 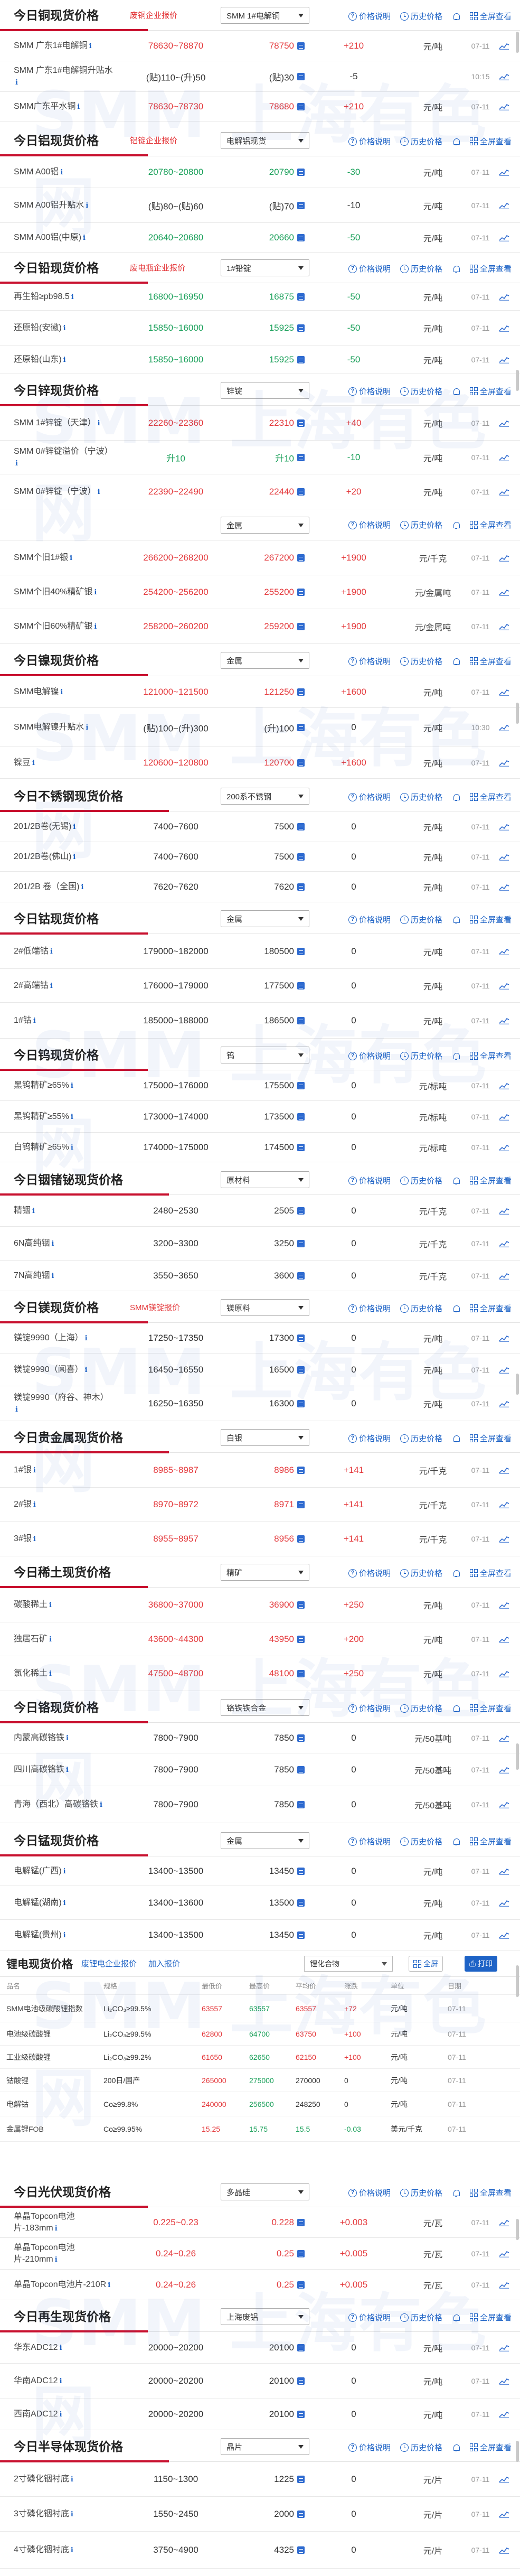 What do you see at coordinates (265, 1707) in the screenshot?
I see `product-select: 铬铁铁合金` at bounding box center [265, 1707].